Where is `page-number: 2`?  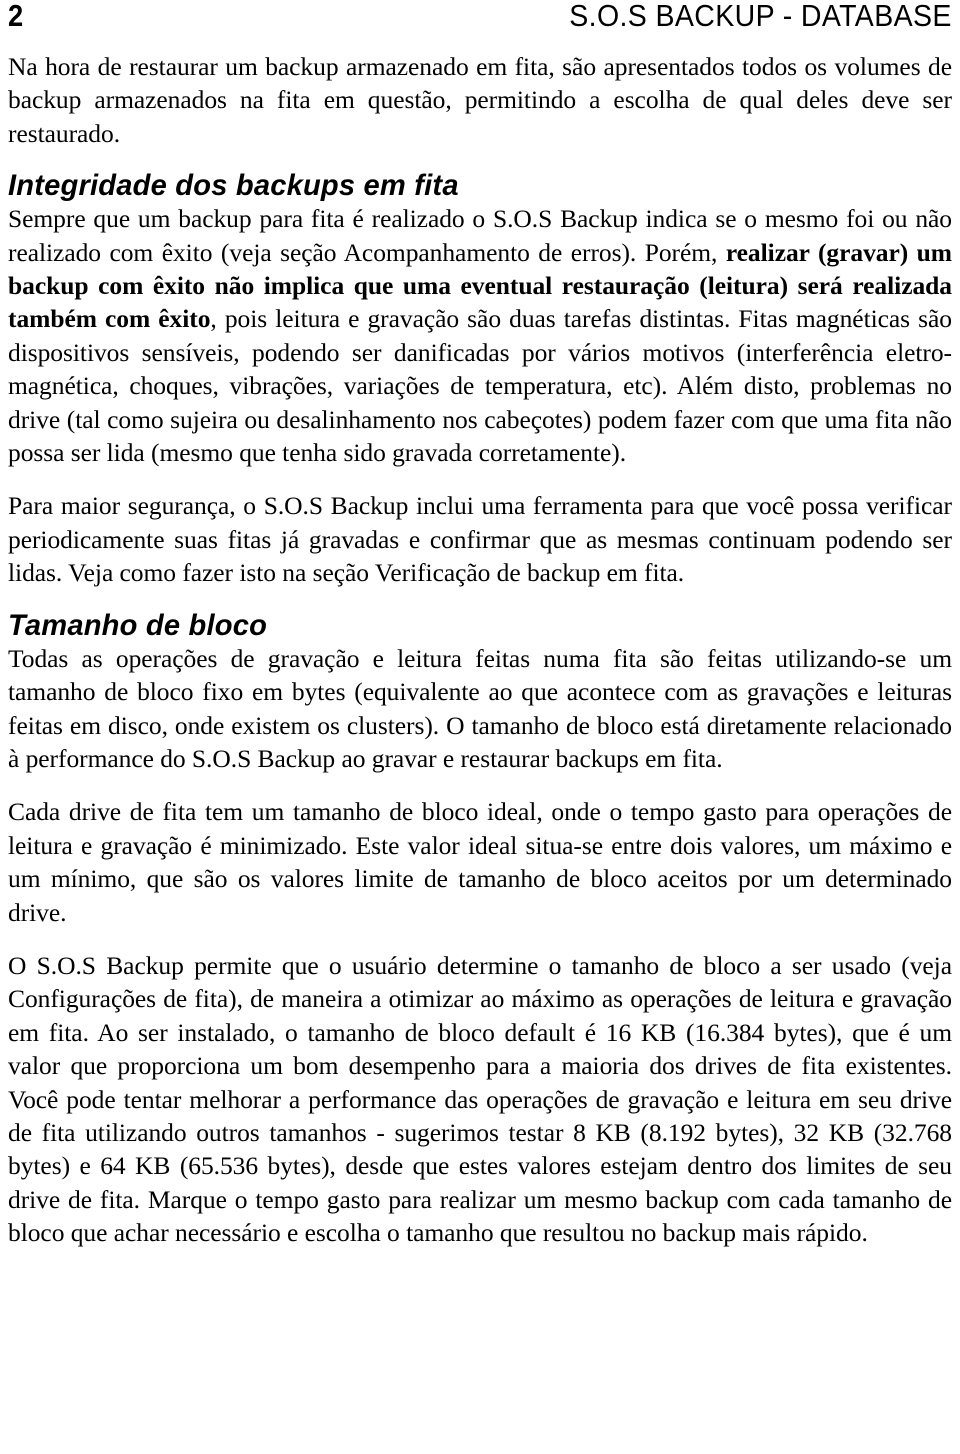
page-number: 2 is located at coordinates (15, 16).